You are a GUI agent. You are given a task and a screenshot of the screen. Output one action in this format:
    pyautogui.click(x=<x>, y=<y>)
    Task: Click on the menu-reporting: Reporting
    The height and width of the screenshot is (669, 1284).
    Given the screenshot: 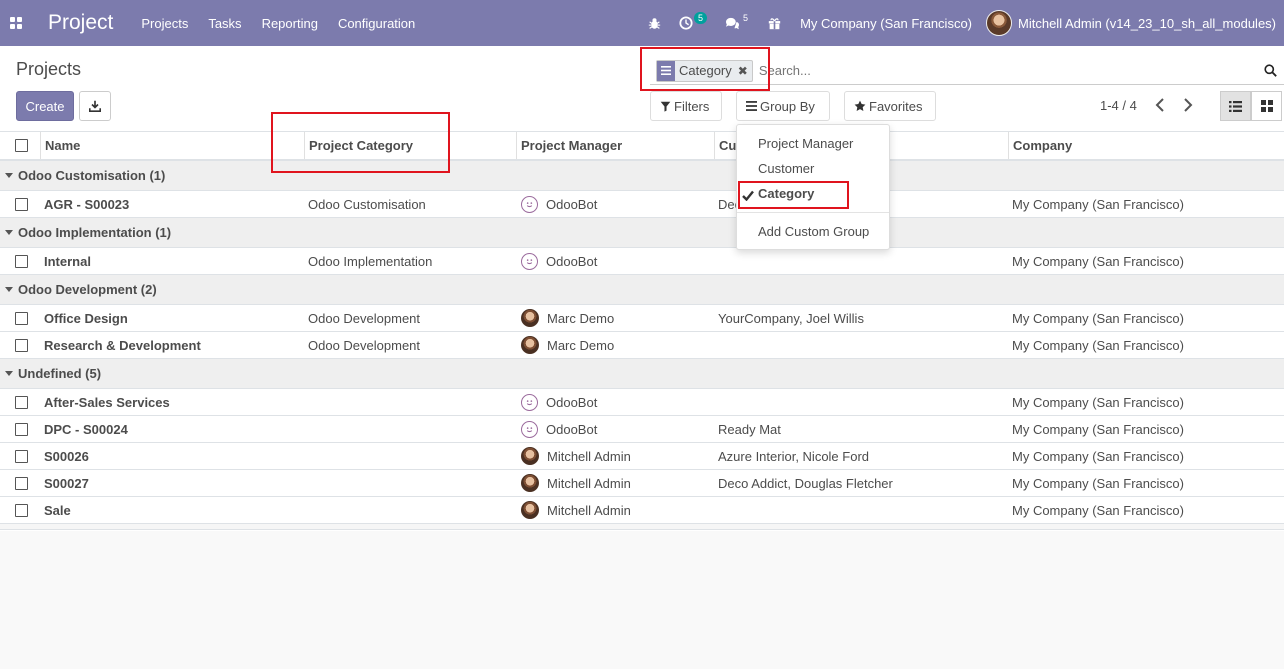 What is the action you would take?
    pyautogui.click(x=290, y=23)
    